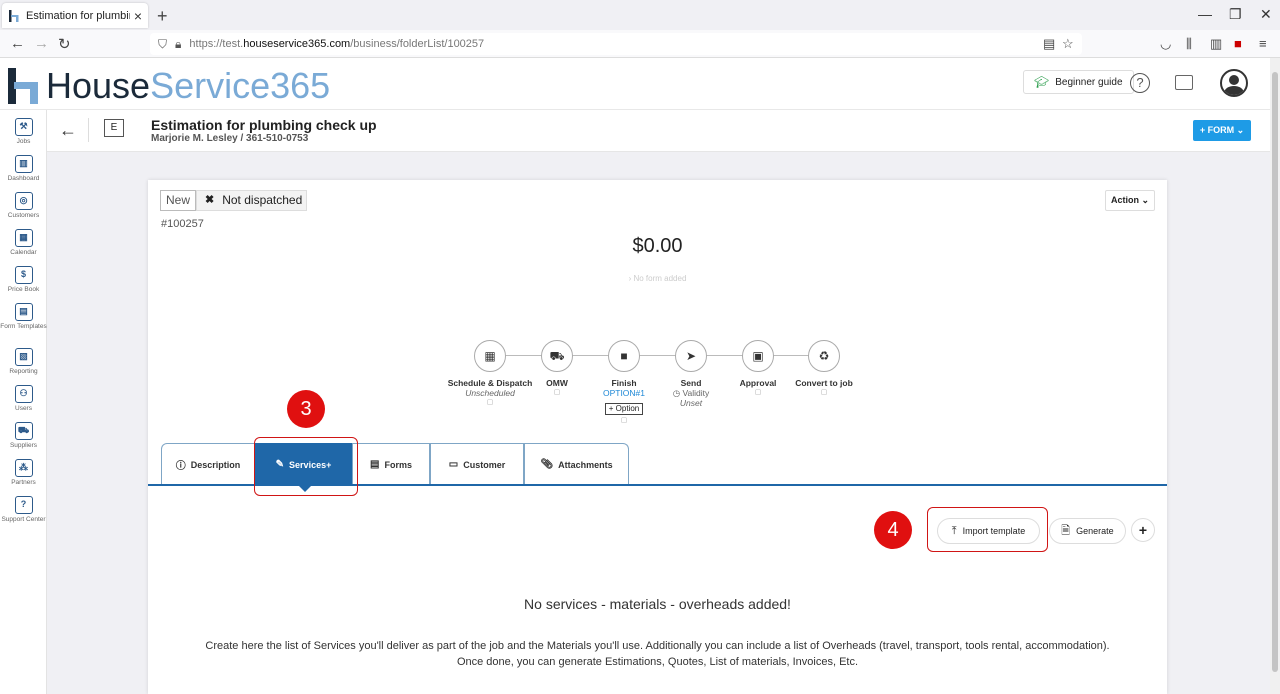  I want to click on reader-view-icon: ▤, so click(1049, 44).